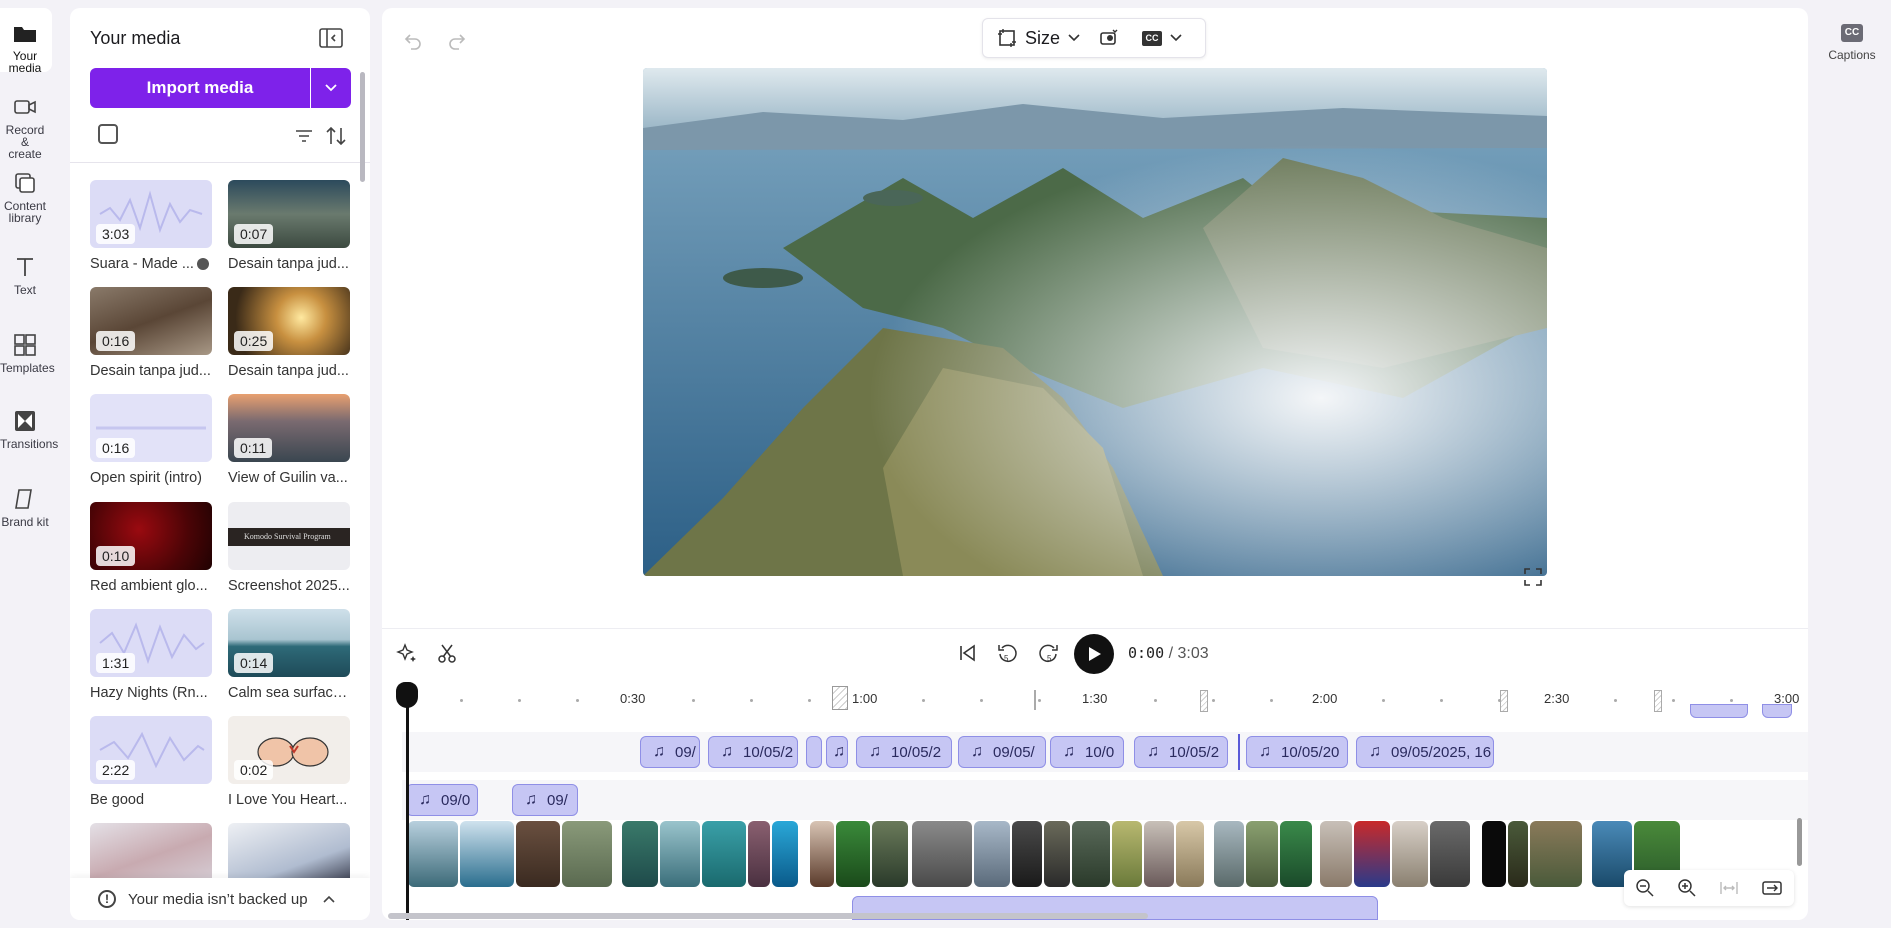 The height and width of the screenshot is (928, 1891). Describe the element at coordinates (1687, 888) in the screenshot. I see `zoom-in-icon` at that location.